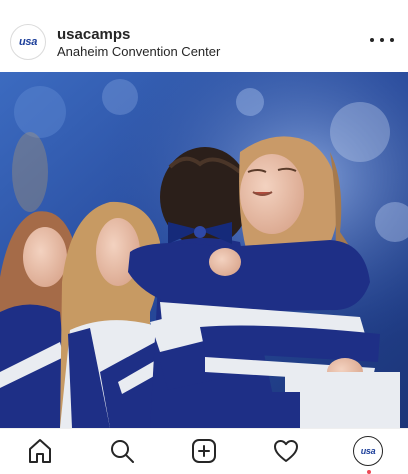  I want to click on search-icon, so click(122, 451).